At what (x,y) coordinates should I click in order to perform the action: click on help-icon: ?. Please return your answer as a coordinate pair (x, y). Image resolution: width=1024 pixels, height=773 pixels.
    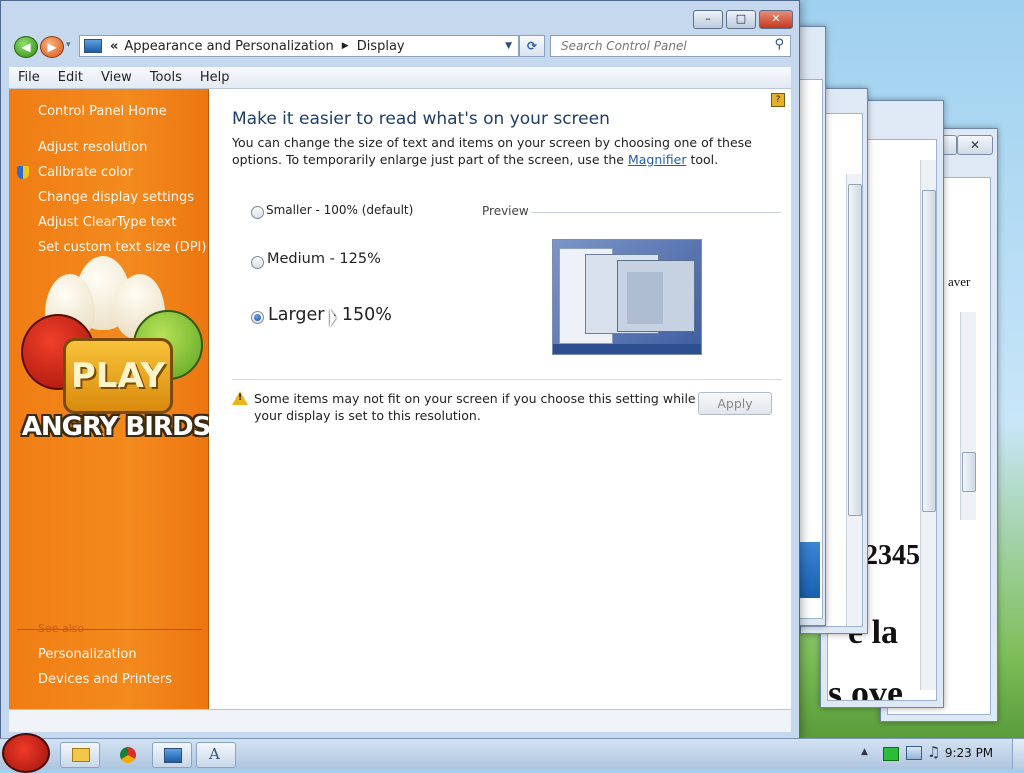
    Looking at the image, I should click on (778, 100).